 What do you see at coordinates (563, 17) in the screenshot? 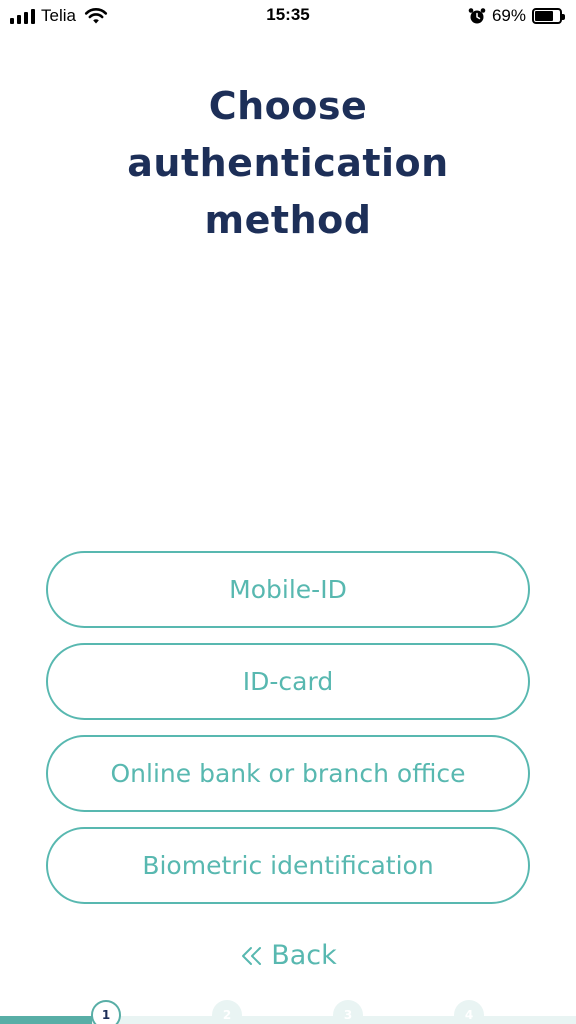
I see `battery-tip` at bounding box center [563, 17].